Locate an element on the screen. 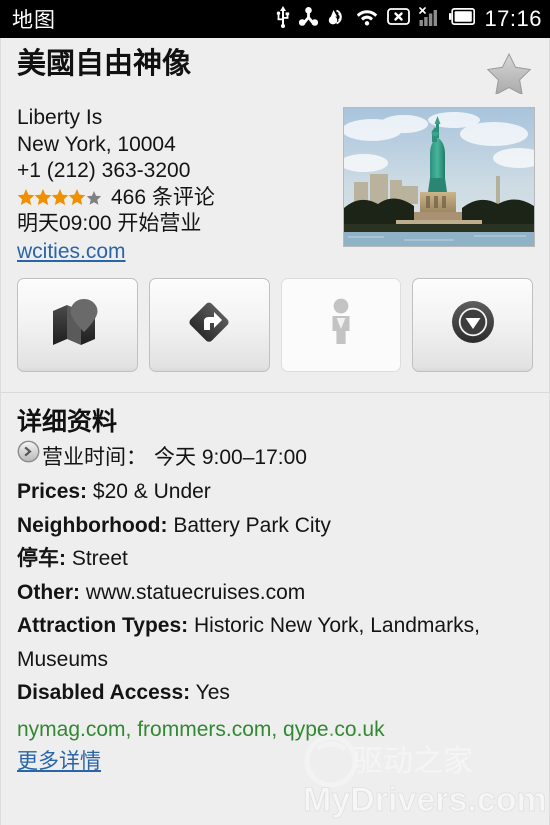  chevron-right-circle-icon is located at coordinates (28, 458).